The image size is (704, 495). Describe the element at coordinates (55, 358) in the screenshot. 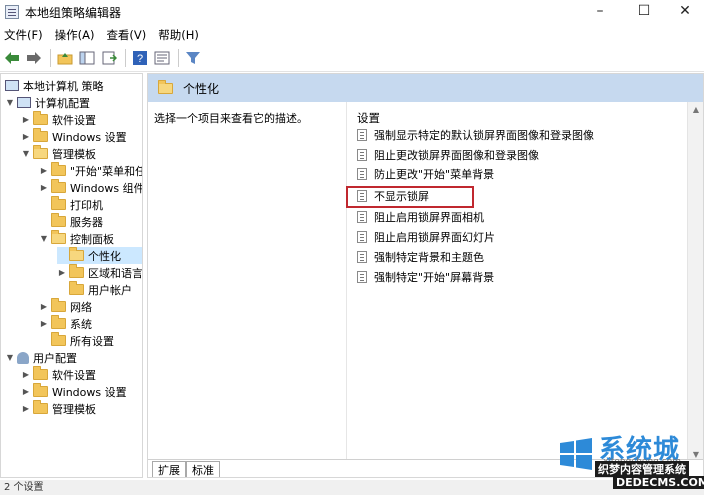

I see `tree-item-label: 用户配置` at that location.